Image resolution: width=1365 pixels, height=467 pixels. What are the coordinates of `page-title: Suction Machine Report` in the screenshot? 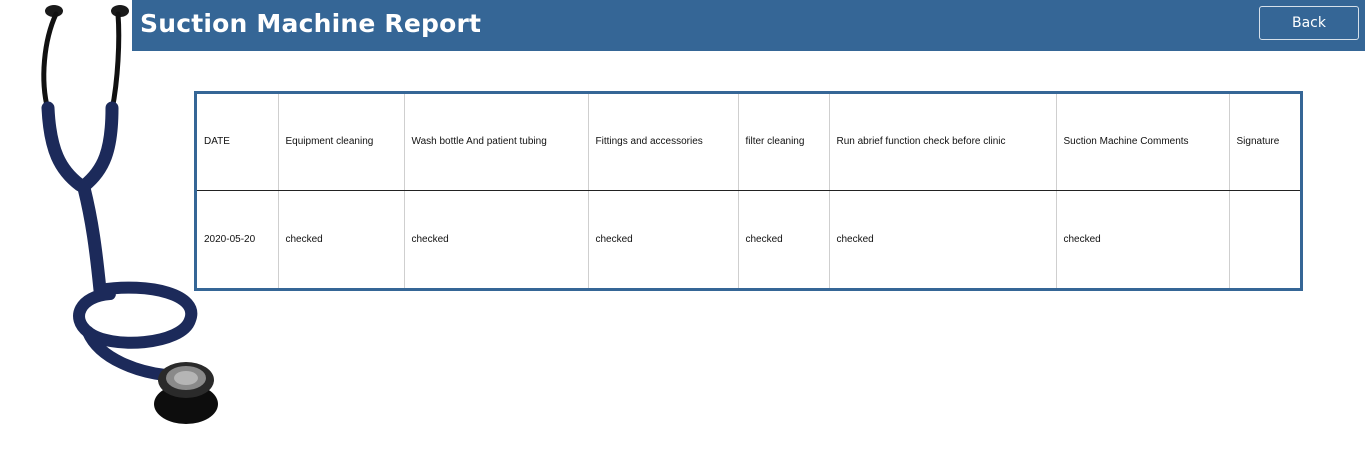 It's located at (311, 23).